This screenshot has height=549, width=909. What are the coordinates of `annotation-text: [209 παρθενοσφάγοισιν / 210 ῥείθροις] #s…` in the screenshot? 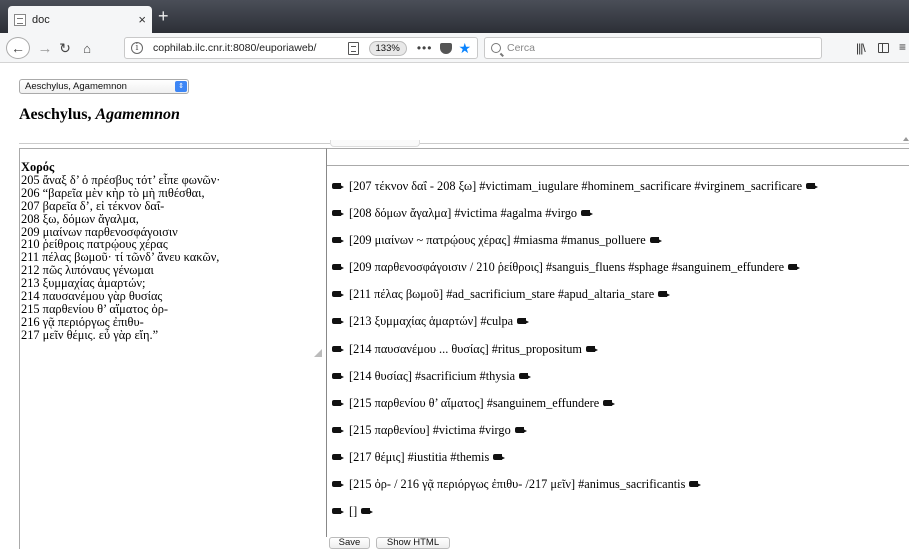 It's located at (567, 267).